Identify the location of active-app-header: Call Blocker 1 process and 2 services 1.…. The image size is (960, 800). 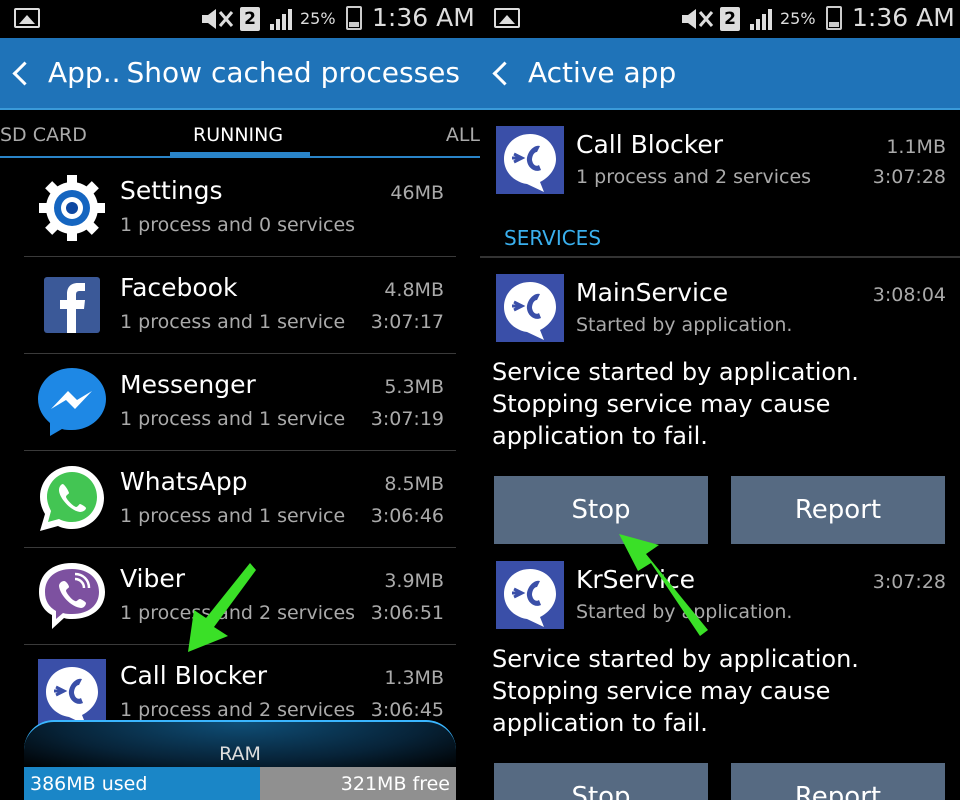
(720, 164).